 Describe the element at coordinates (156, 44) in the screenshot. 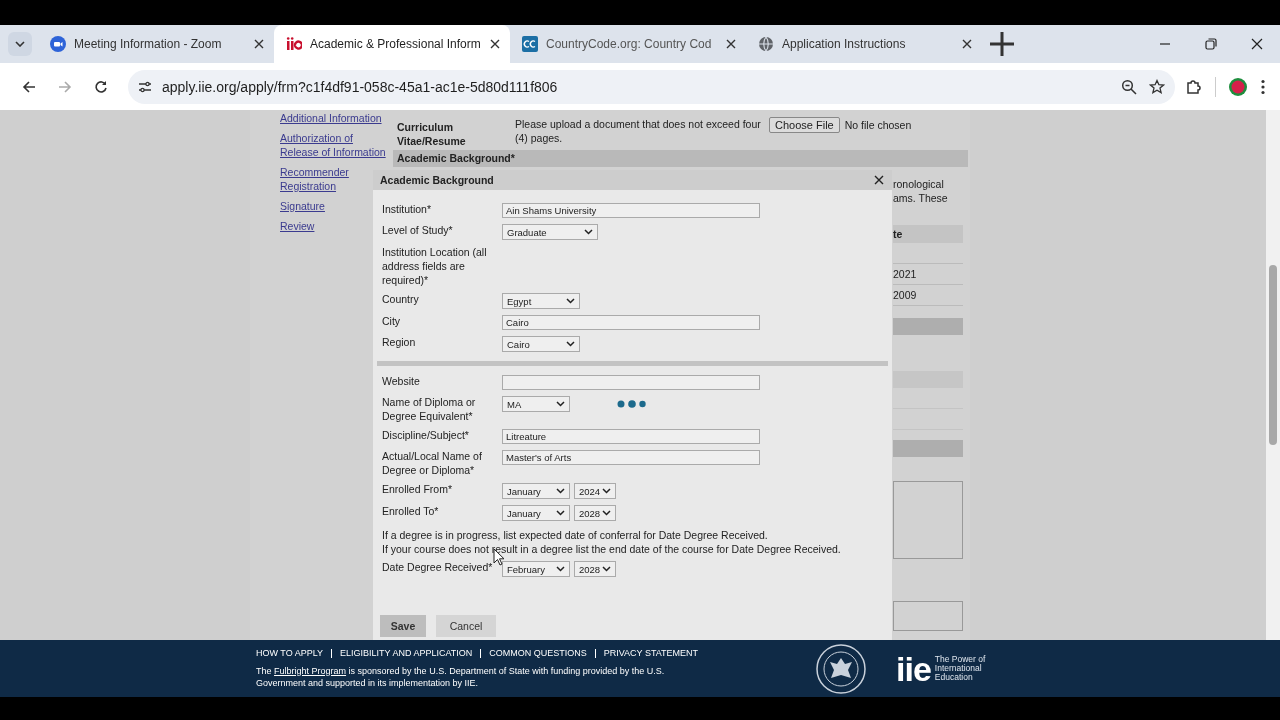

I see `browser-tab: Meeting Information - Zoom` at that location.